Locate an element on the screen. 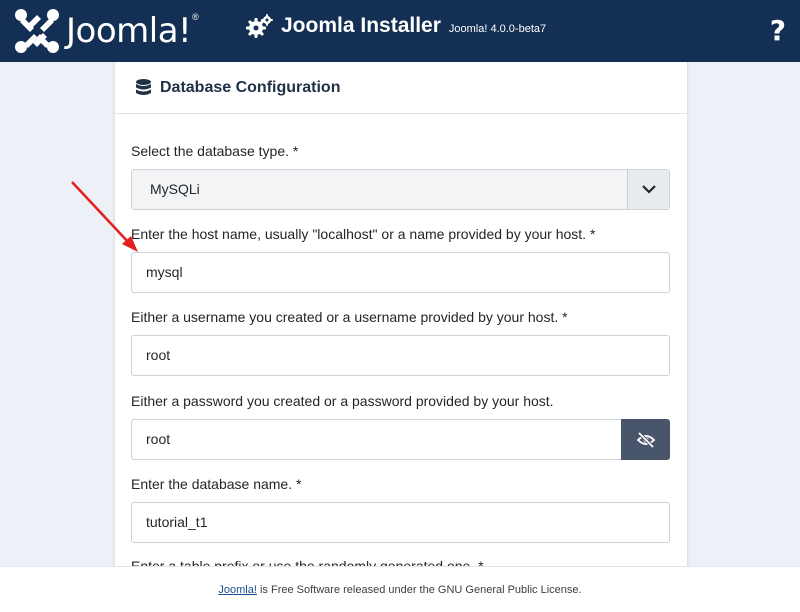 This screenshot has height=612, width=800. gears-icon is located at coordinates (259, 26).